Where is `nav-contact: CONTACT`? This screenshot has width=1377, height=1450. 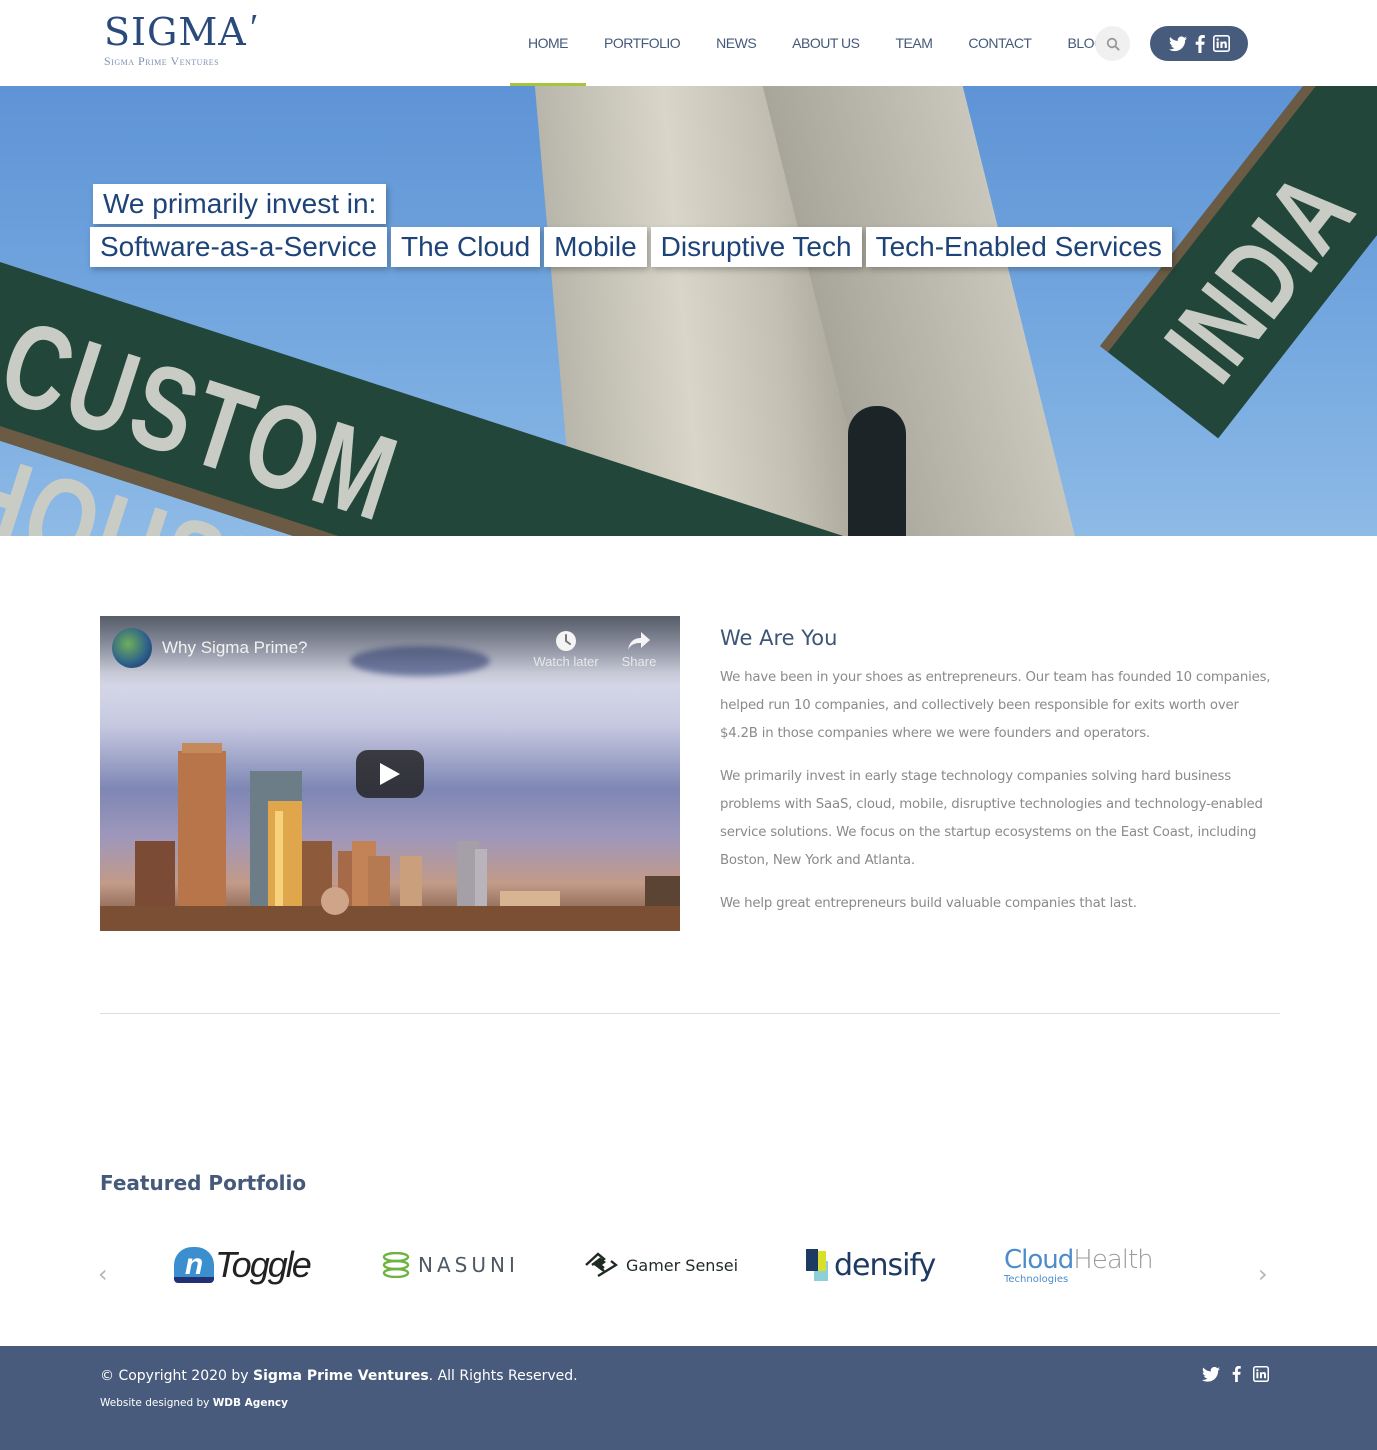
nav-contact: CONTACT is located at coordinates (999, 43).